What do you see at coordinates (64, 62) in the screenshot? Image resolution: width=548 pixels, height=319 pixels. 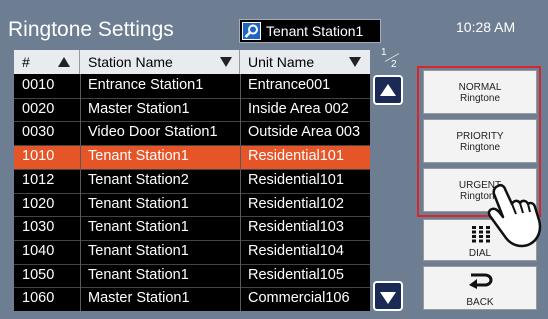 I see `sort-ascending-icon` at bounding box center [64, 62].